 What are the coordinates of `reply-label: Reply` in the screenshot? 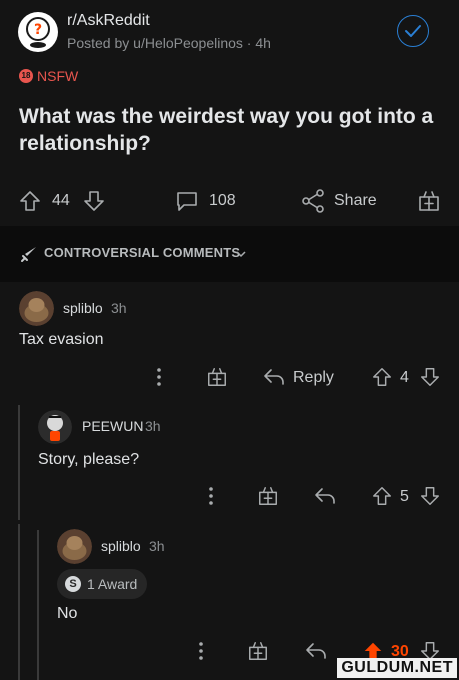 It's located at (313, 378).